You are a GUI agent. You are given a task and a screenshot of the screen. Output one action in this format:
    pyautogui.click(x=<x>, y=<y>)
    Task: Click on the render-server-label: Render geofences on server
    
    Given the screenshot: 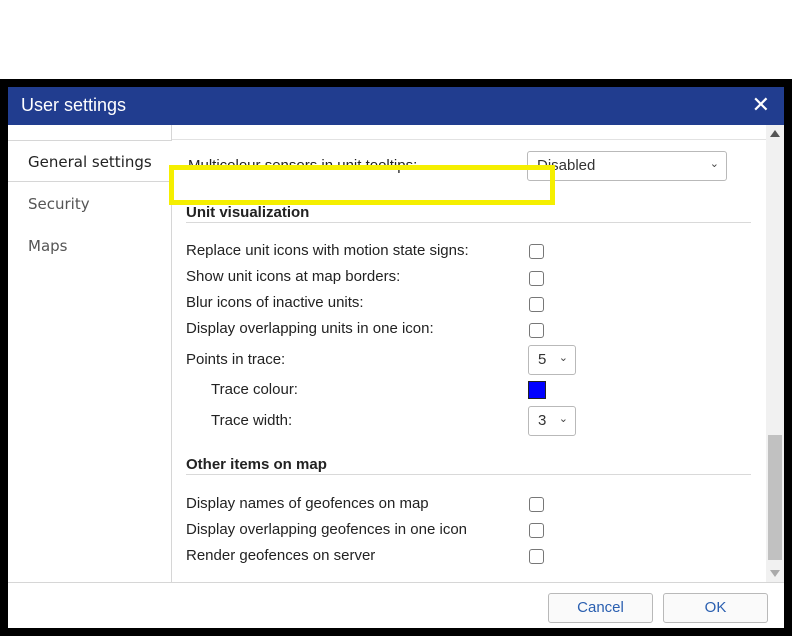 What is the action you would take?
    pyautogui.click(x=281, y=555)
    